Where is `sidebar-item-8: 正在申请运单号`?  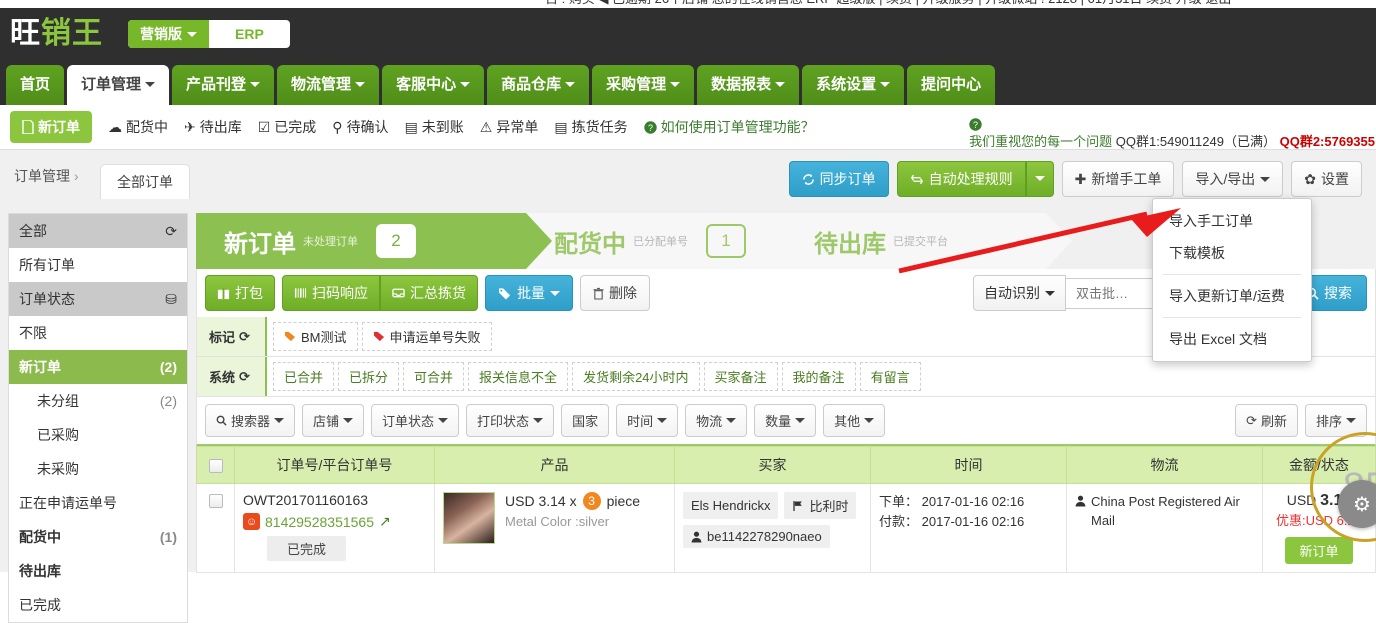
sidebar-item-8: 正在申请运单号 is located at coordinates (98, 503).